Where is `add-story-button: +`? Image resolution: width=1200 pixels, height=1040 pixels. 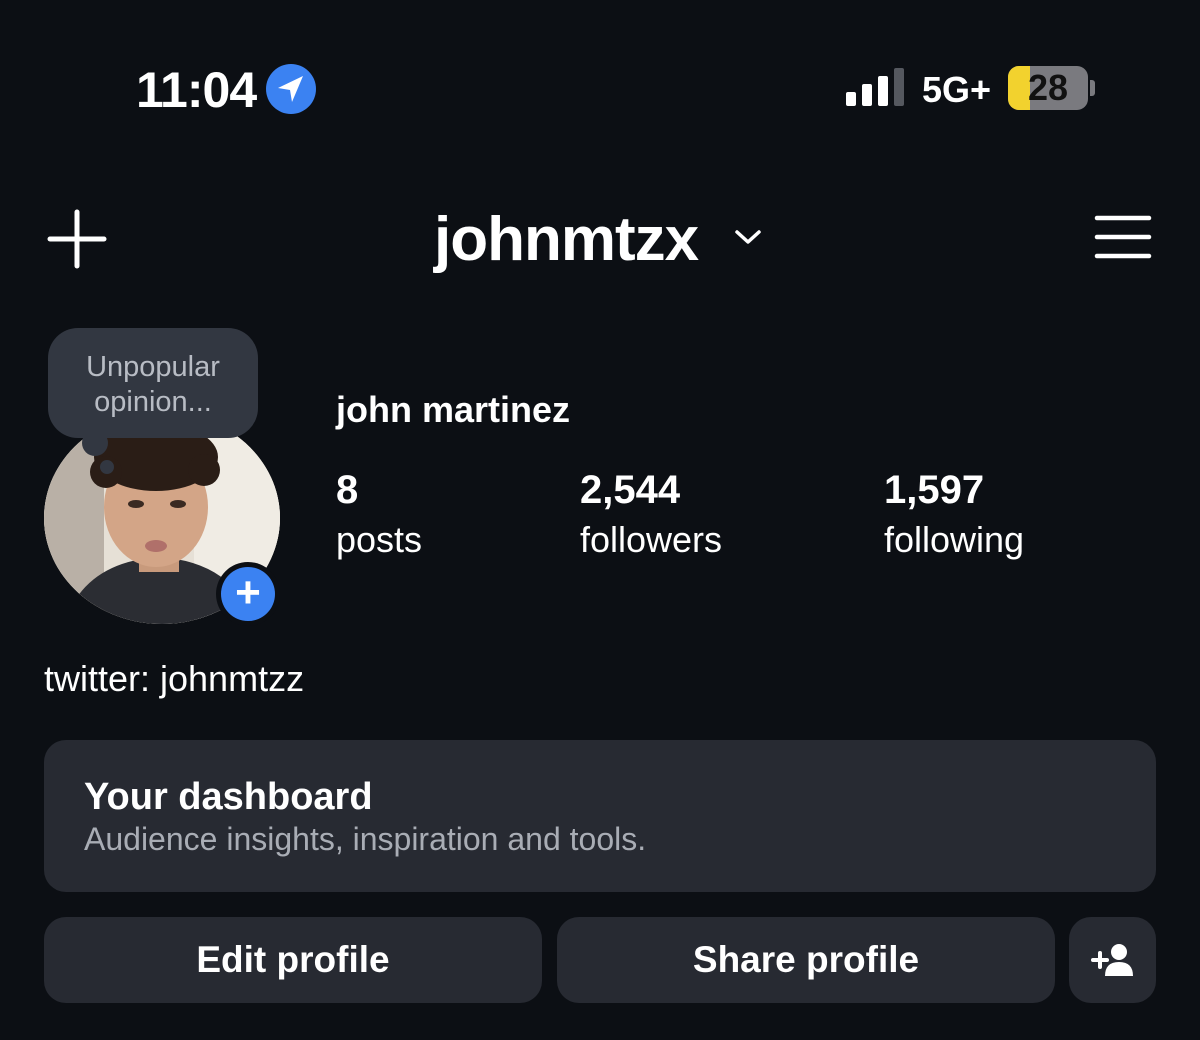 add-story-button: + is located at coordinates (248, 594).